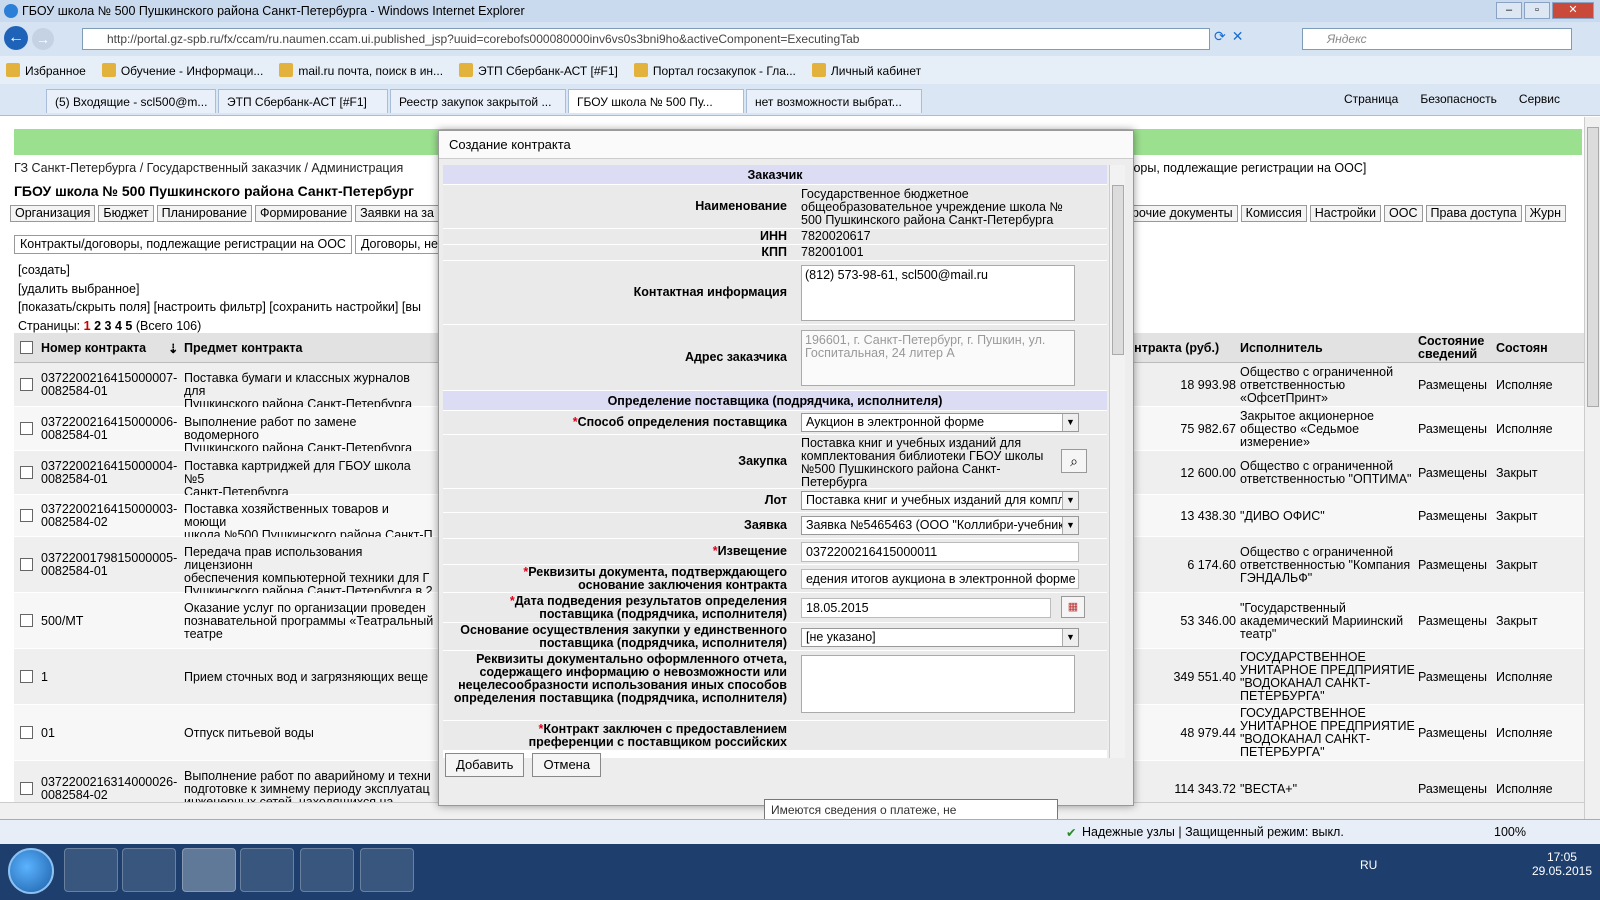 The width and height of the screenshot is (1600, 900). Describe the element at coordinates (1539, 99) in the screenshot. I see `tools-menu: Сервис` at that location.